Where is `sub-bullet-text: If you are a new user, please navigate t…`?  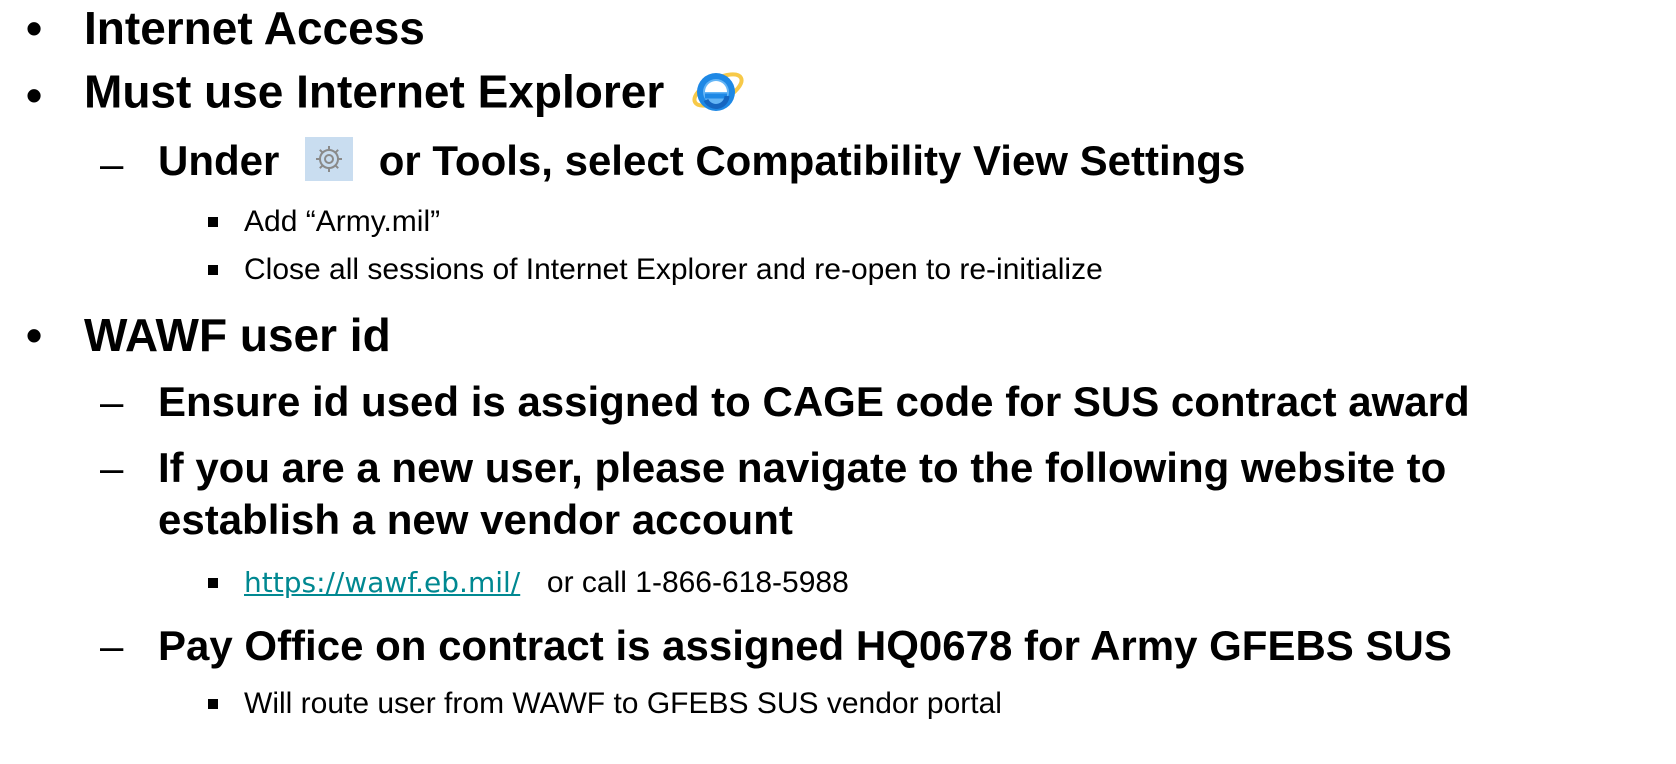 sub-bullet-text: If you are a new user, please navigate t… is located at coordinates (802, 467).